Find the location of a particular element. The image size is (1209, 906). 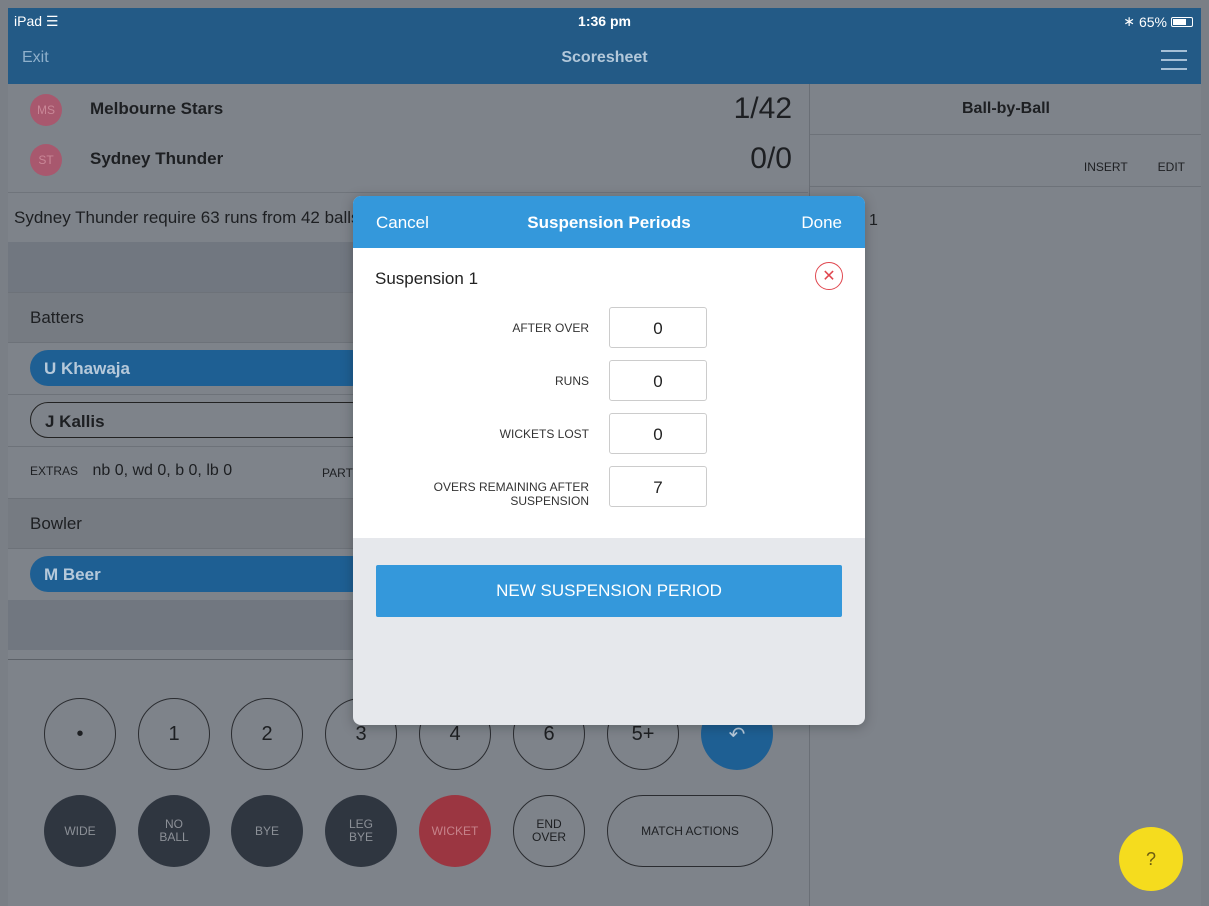

modal-title: Suspension Periods is located at coordinates (609, 222).